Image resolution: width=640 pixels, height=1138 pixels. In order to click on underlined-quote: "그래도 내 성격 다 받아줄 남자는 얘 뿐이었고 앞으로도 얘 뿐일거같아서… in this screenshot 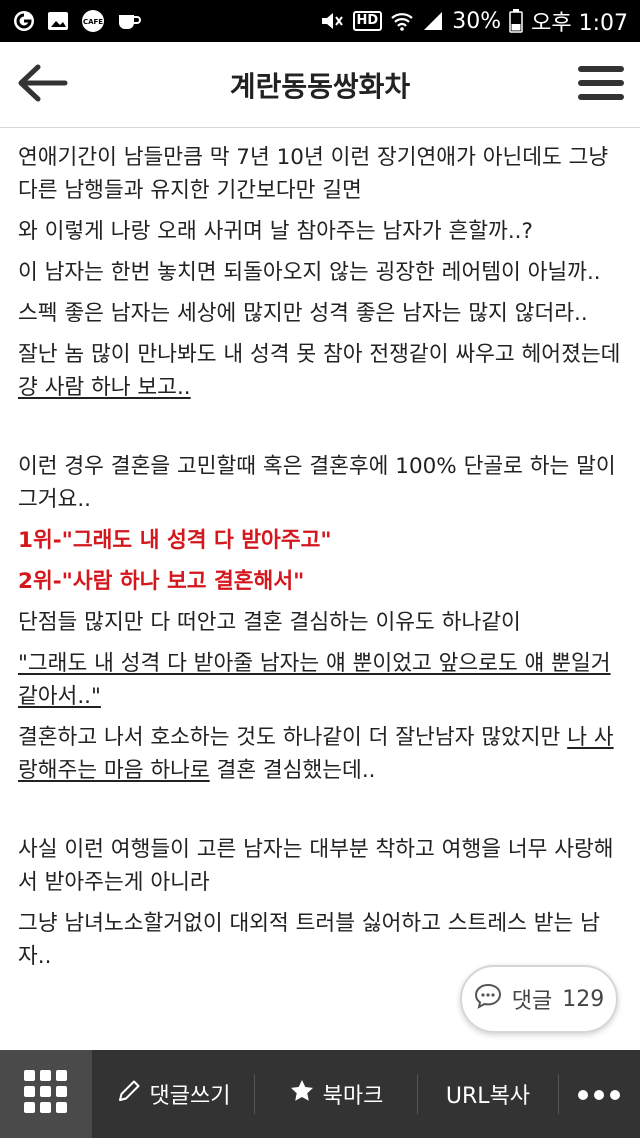, I will do `click(314, 680)`.